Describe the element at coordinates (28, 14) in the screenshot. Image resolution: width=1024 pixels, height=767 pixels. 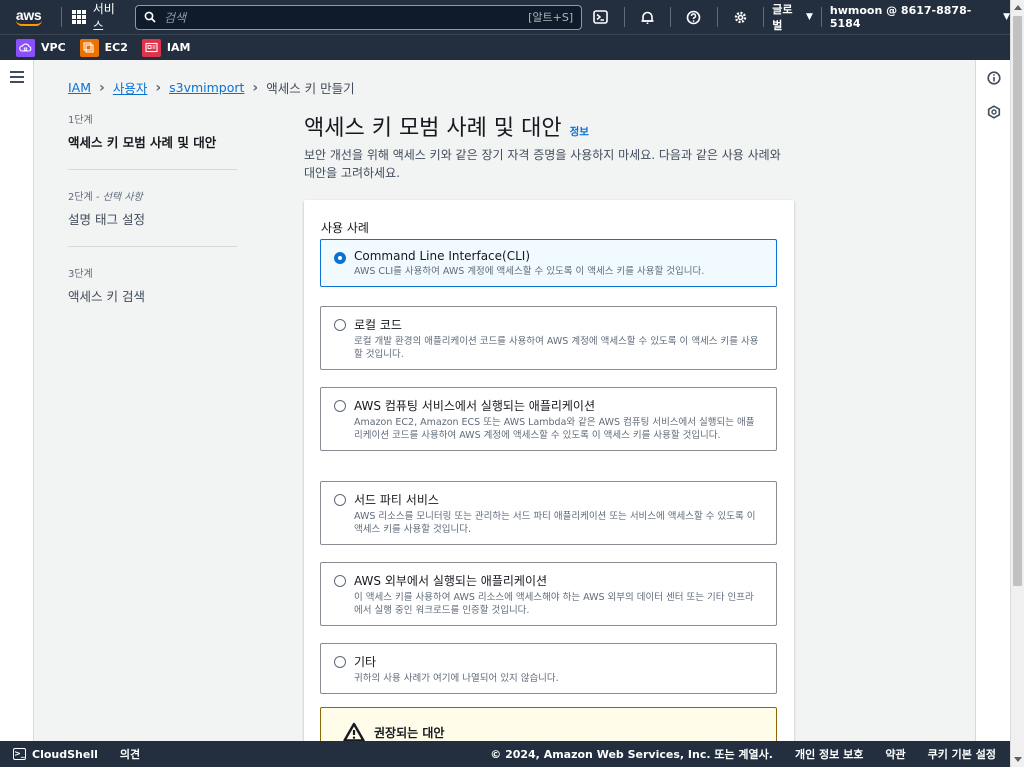
I see `aws-logo-text: aws` at that location.